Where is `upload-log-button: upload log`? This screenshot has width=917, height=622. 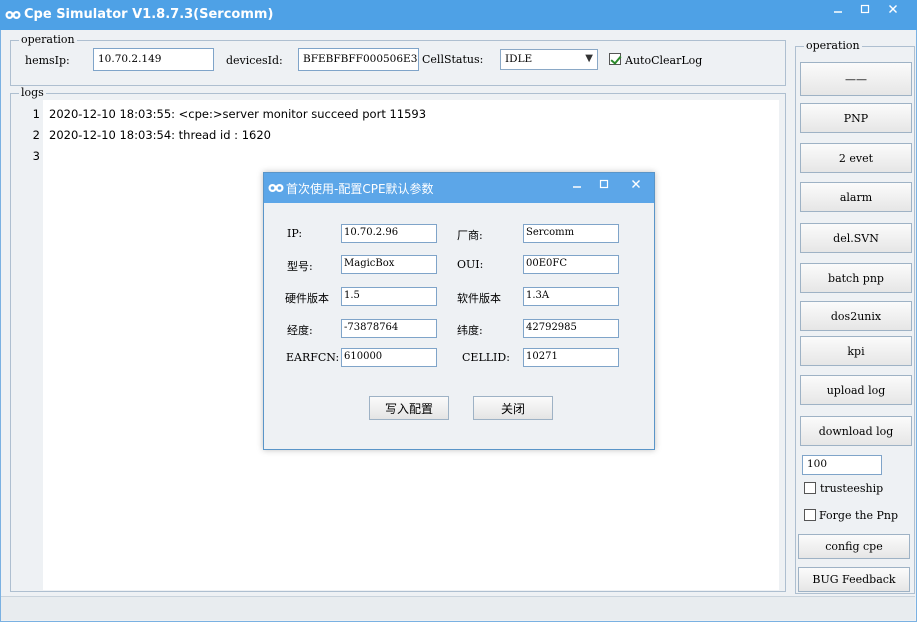
upload-log-button: upload log is located at coordinates (856, 390).